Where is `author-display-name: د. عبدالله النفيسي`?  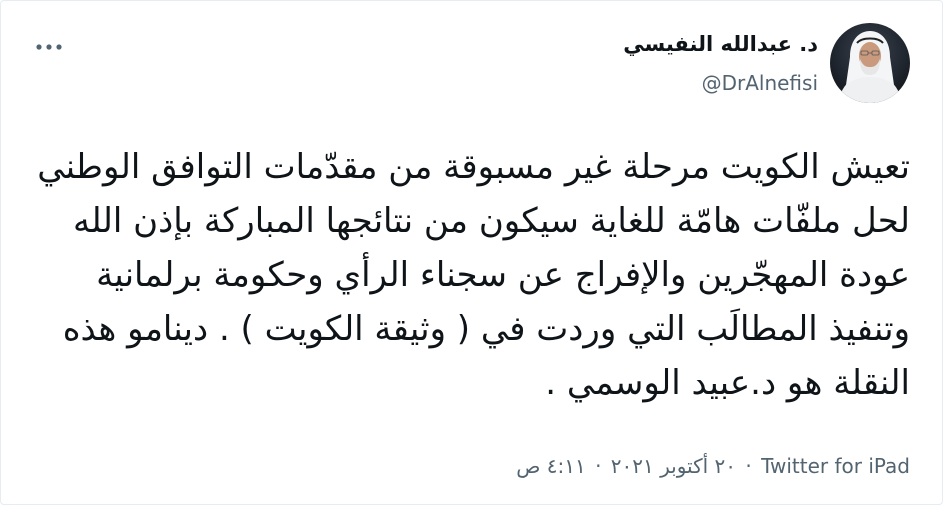
author-display-name: د. عبدالله النفيسي is located at coordinates (720, 44).